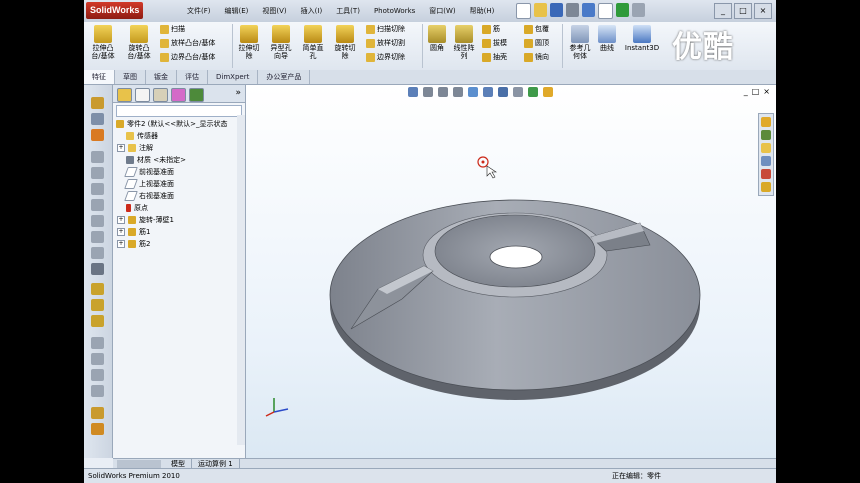  Describe the element at coordinates (763, 11) in the screenshot. I see `close-button: ×` at that location.